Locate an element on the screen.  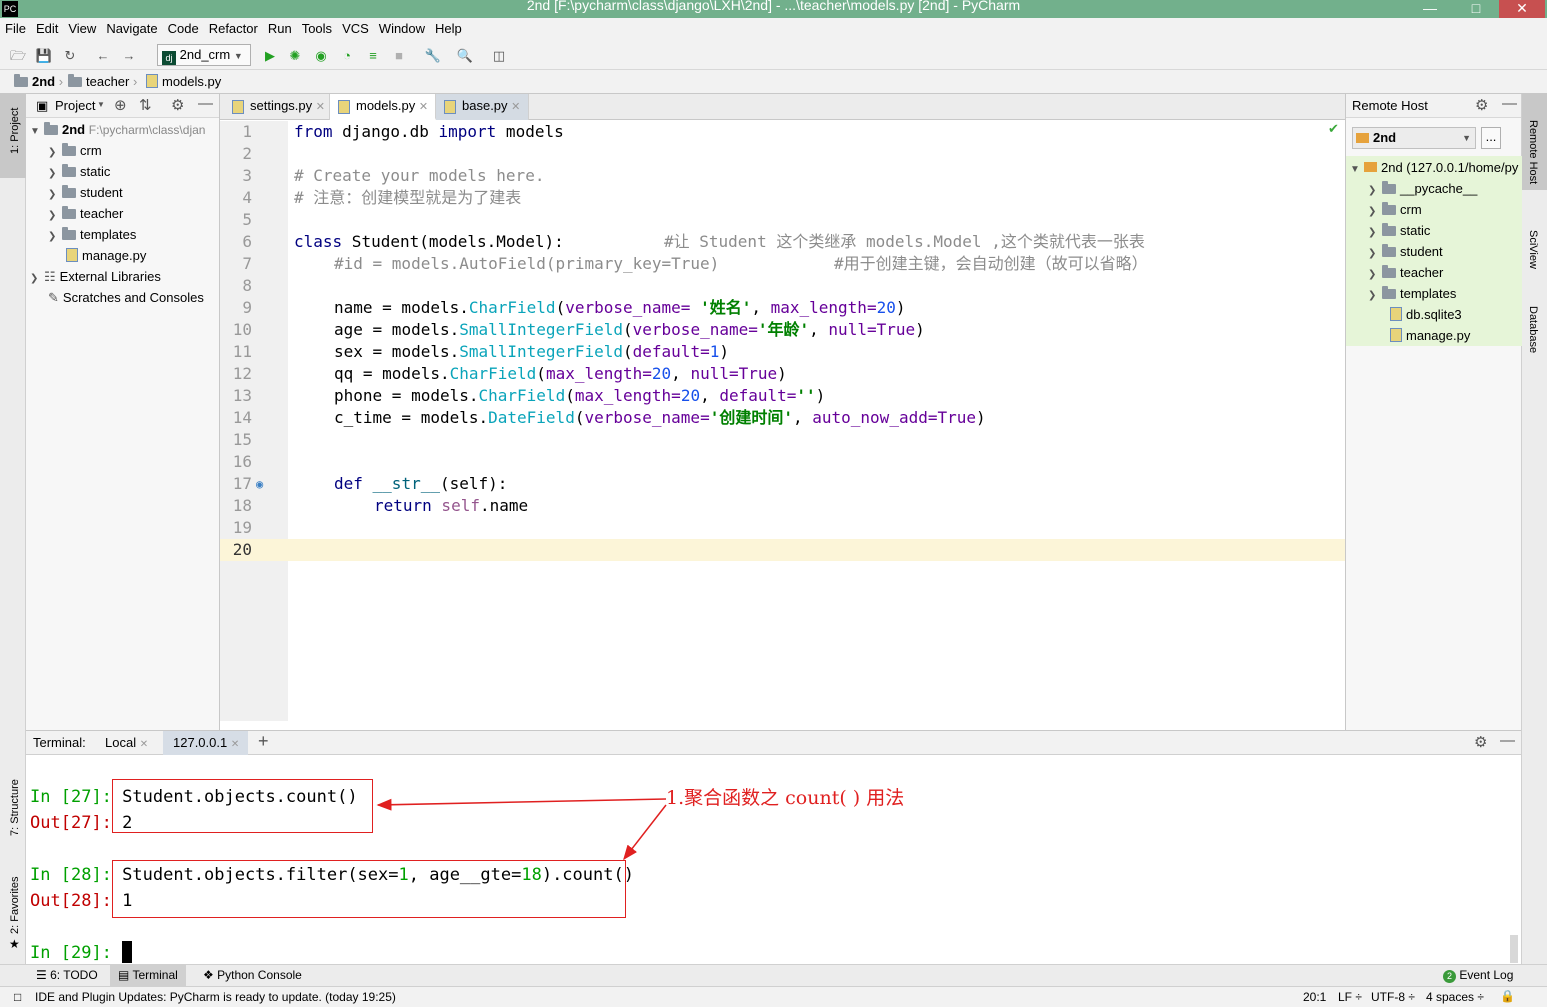
code-line: 16 is located at coordinates (242, 461).